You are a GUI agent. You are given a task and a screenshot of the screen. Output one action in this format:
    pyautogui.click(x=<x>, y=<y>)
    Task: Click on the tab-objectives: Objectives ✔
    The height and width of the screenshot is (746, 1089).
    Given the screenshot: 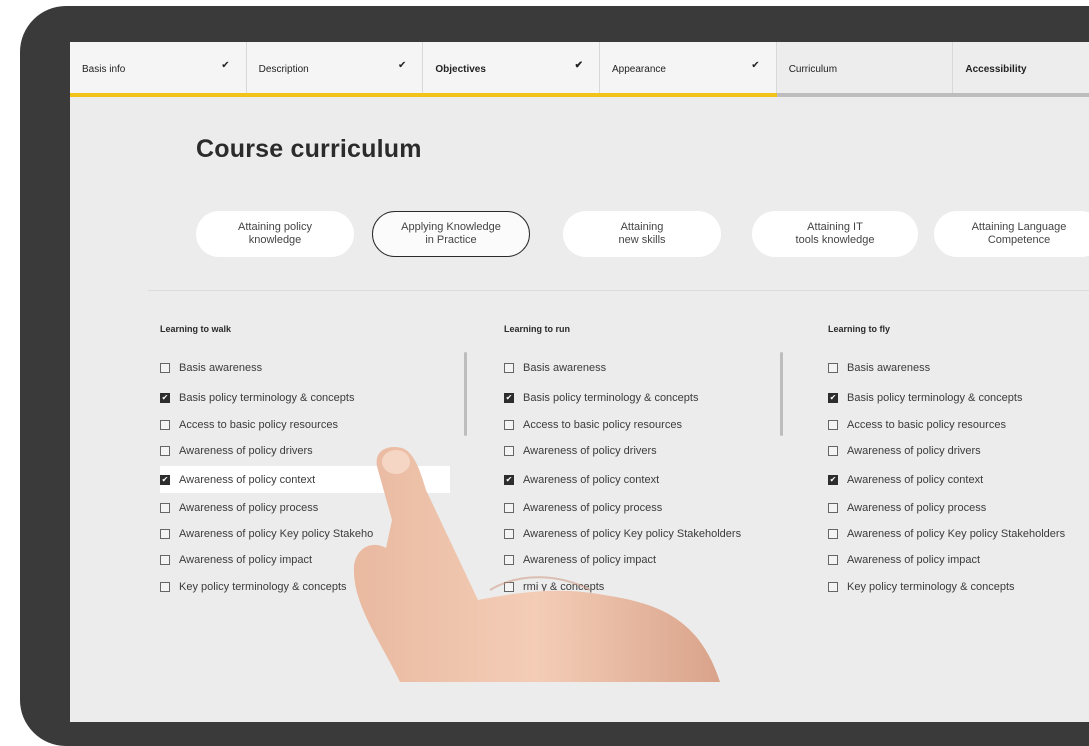 What is the action you would take?
    pyautogui.click(x=512, y=69)
    